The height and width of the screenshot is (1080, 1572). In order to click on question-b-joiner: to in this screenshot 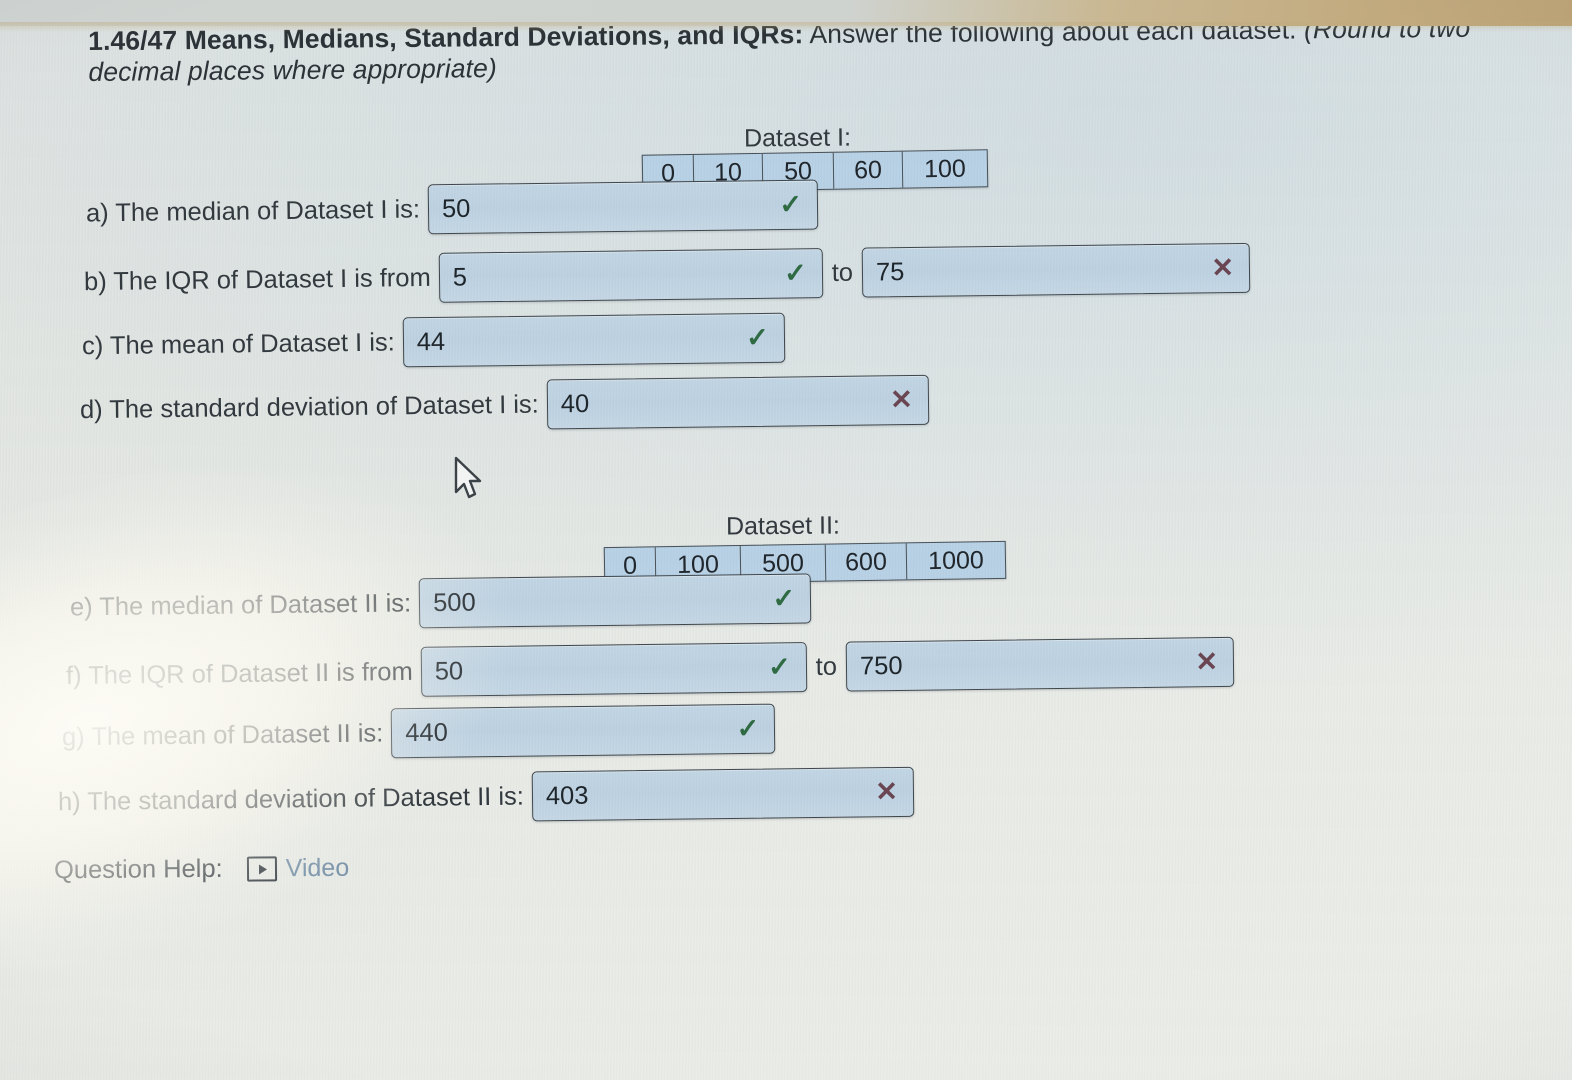, I will do `click(842, 272)`.